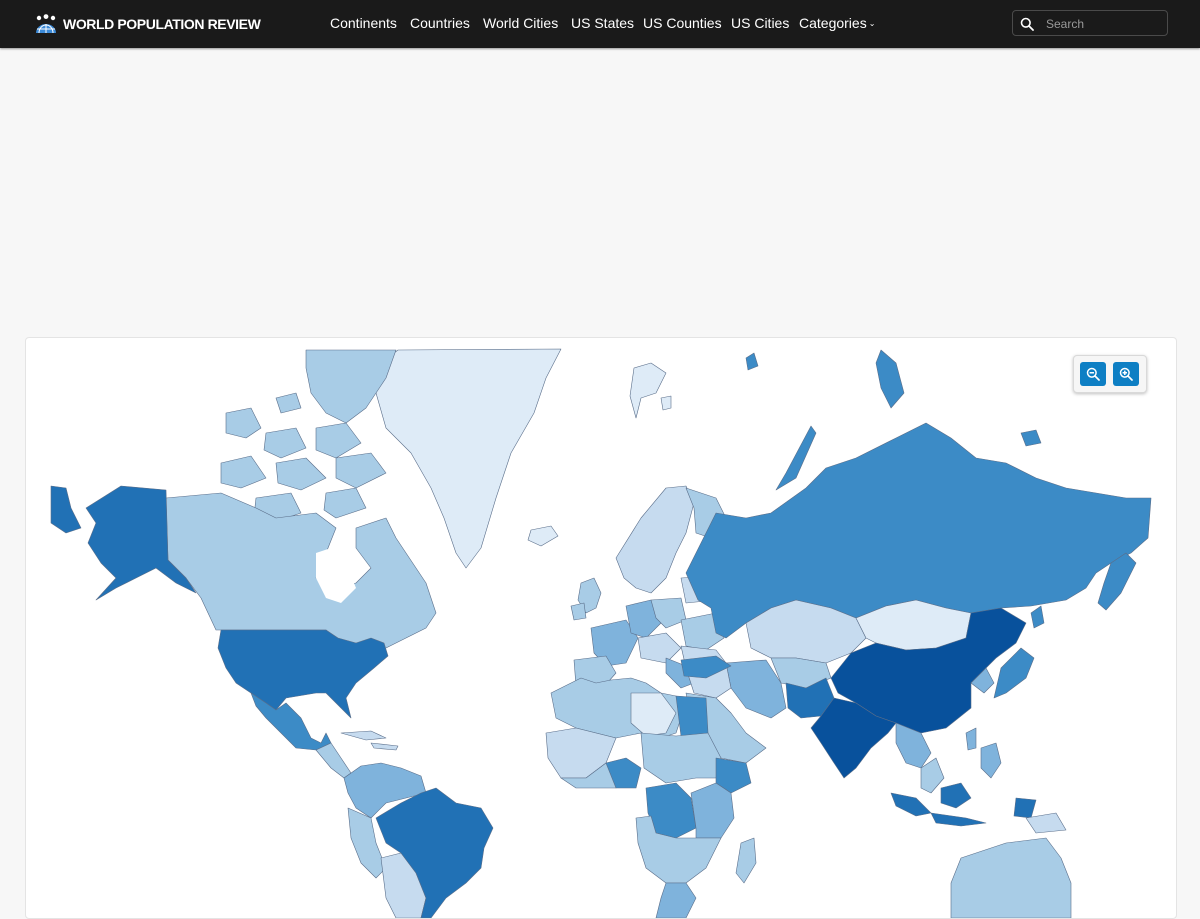 This screenshot has height=919, width=1200. I want to click on region-scandinavia, so click(655, 539).